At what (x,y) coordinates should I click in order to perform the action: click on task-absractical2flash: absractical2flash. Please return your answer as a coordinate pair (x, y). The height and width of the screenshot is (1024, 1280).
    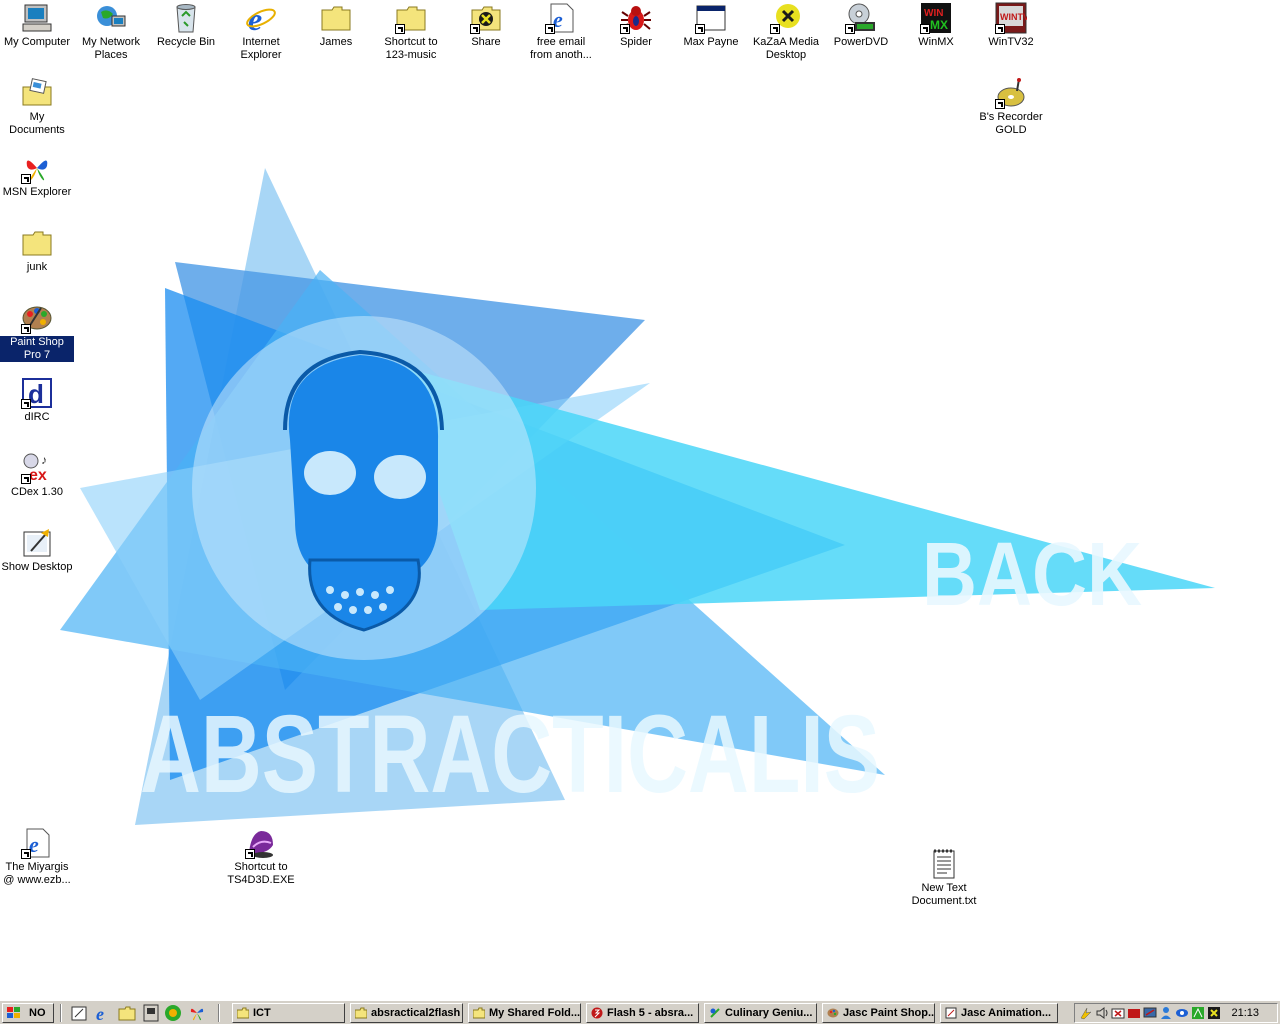
    Looking at the image, I should click on (406, 1013).